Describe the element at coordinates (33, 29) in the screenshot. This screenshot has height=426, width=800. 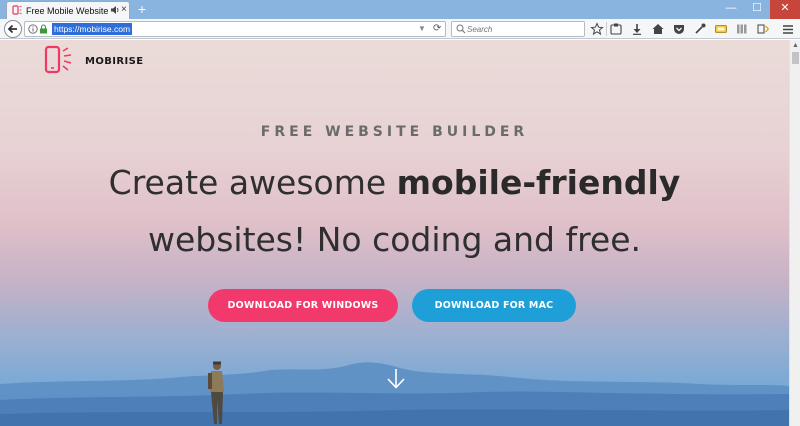
I see `info-icon` at that location.